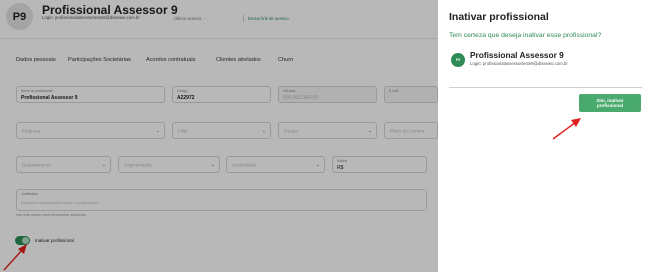  Describe the element at coordinates (566, 129) in the screenshot. I see `red-arrow-icon` at that location.